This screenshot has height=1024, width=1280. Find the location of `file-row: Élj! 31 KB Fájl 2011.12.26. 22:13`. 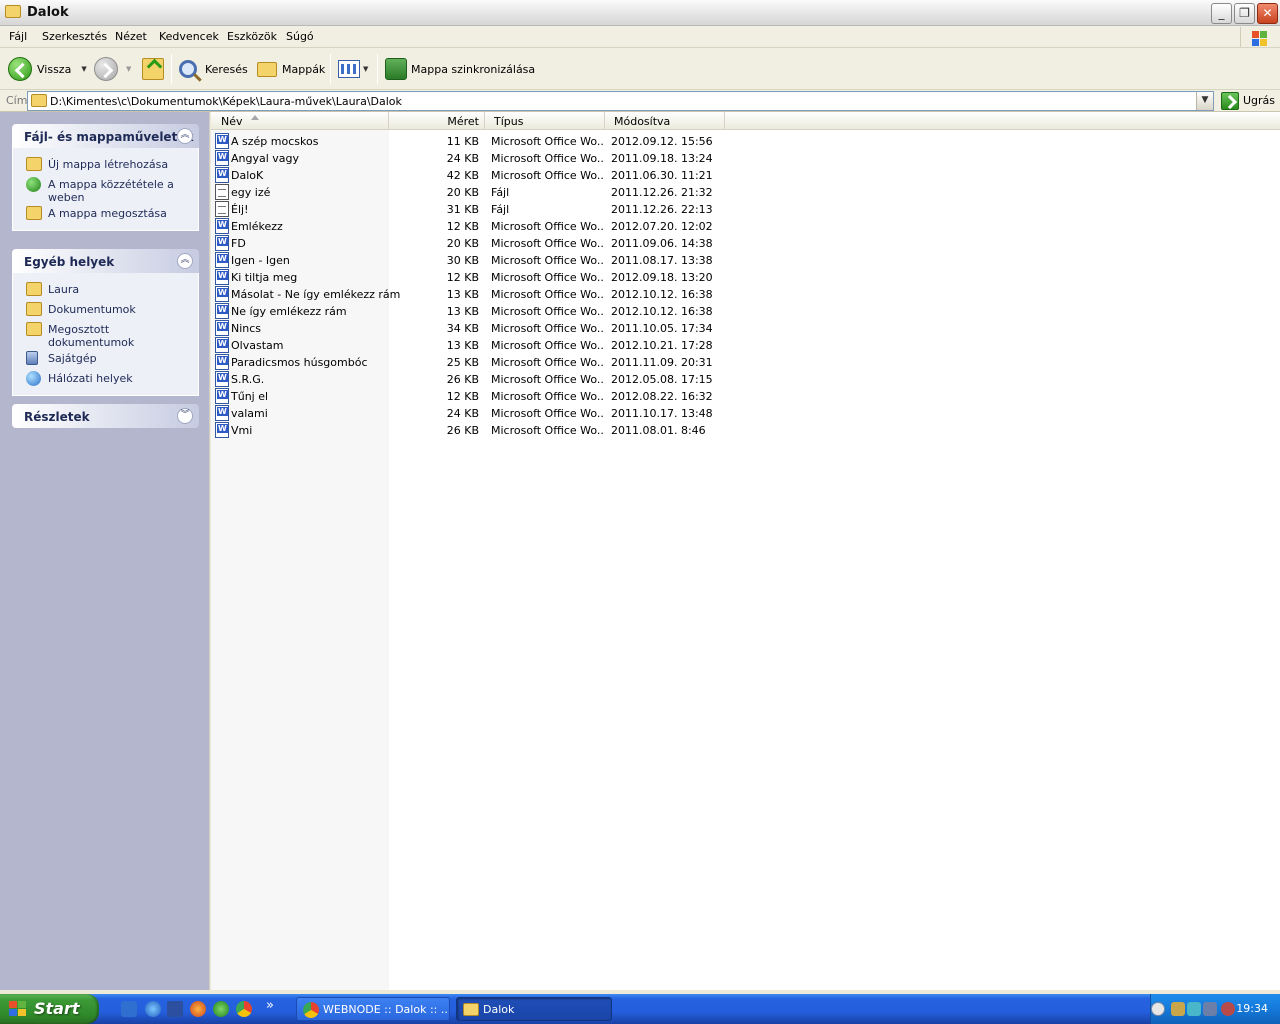

file-row: Élj! 31 KB Fájl 2011.12.26. 22:13 is located at coordinates (471, 209).